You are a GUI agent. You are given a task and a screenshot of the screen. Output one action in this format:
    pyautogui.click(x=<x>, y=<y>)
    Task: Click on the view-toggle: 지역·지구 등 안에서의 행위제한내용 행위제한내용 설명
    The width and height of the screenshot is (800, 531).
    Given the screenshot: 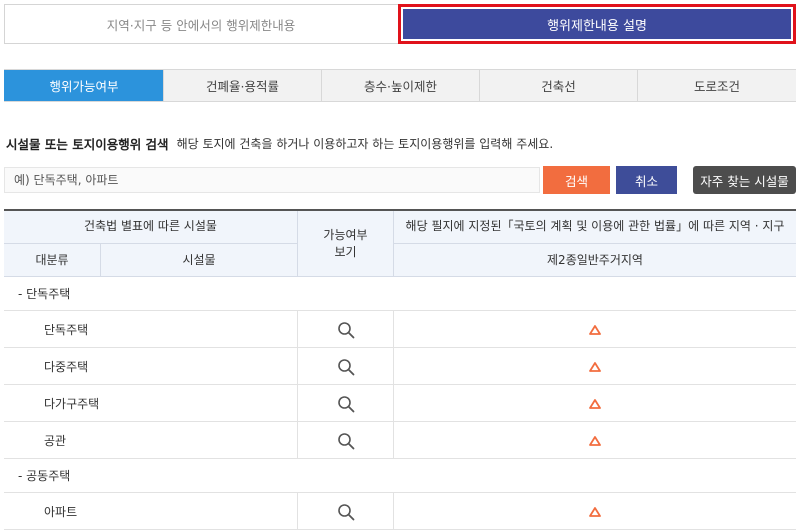 What is the action you would take?
    pyautogui.click(x=400, y=24)
    